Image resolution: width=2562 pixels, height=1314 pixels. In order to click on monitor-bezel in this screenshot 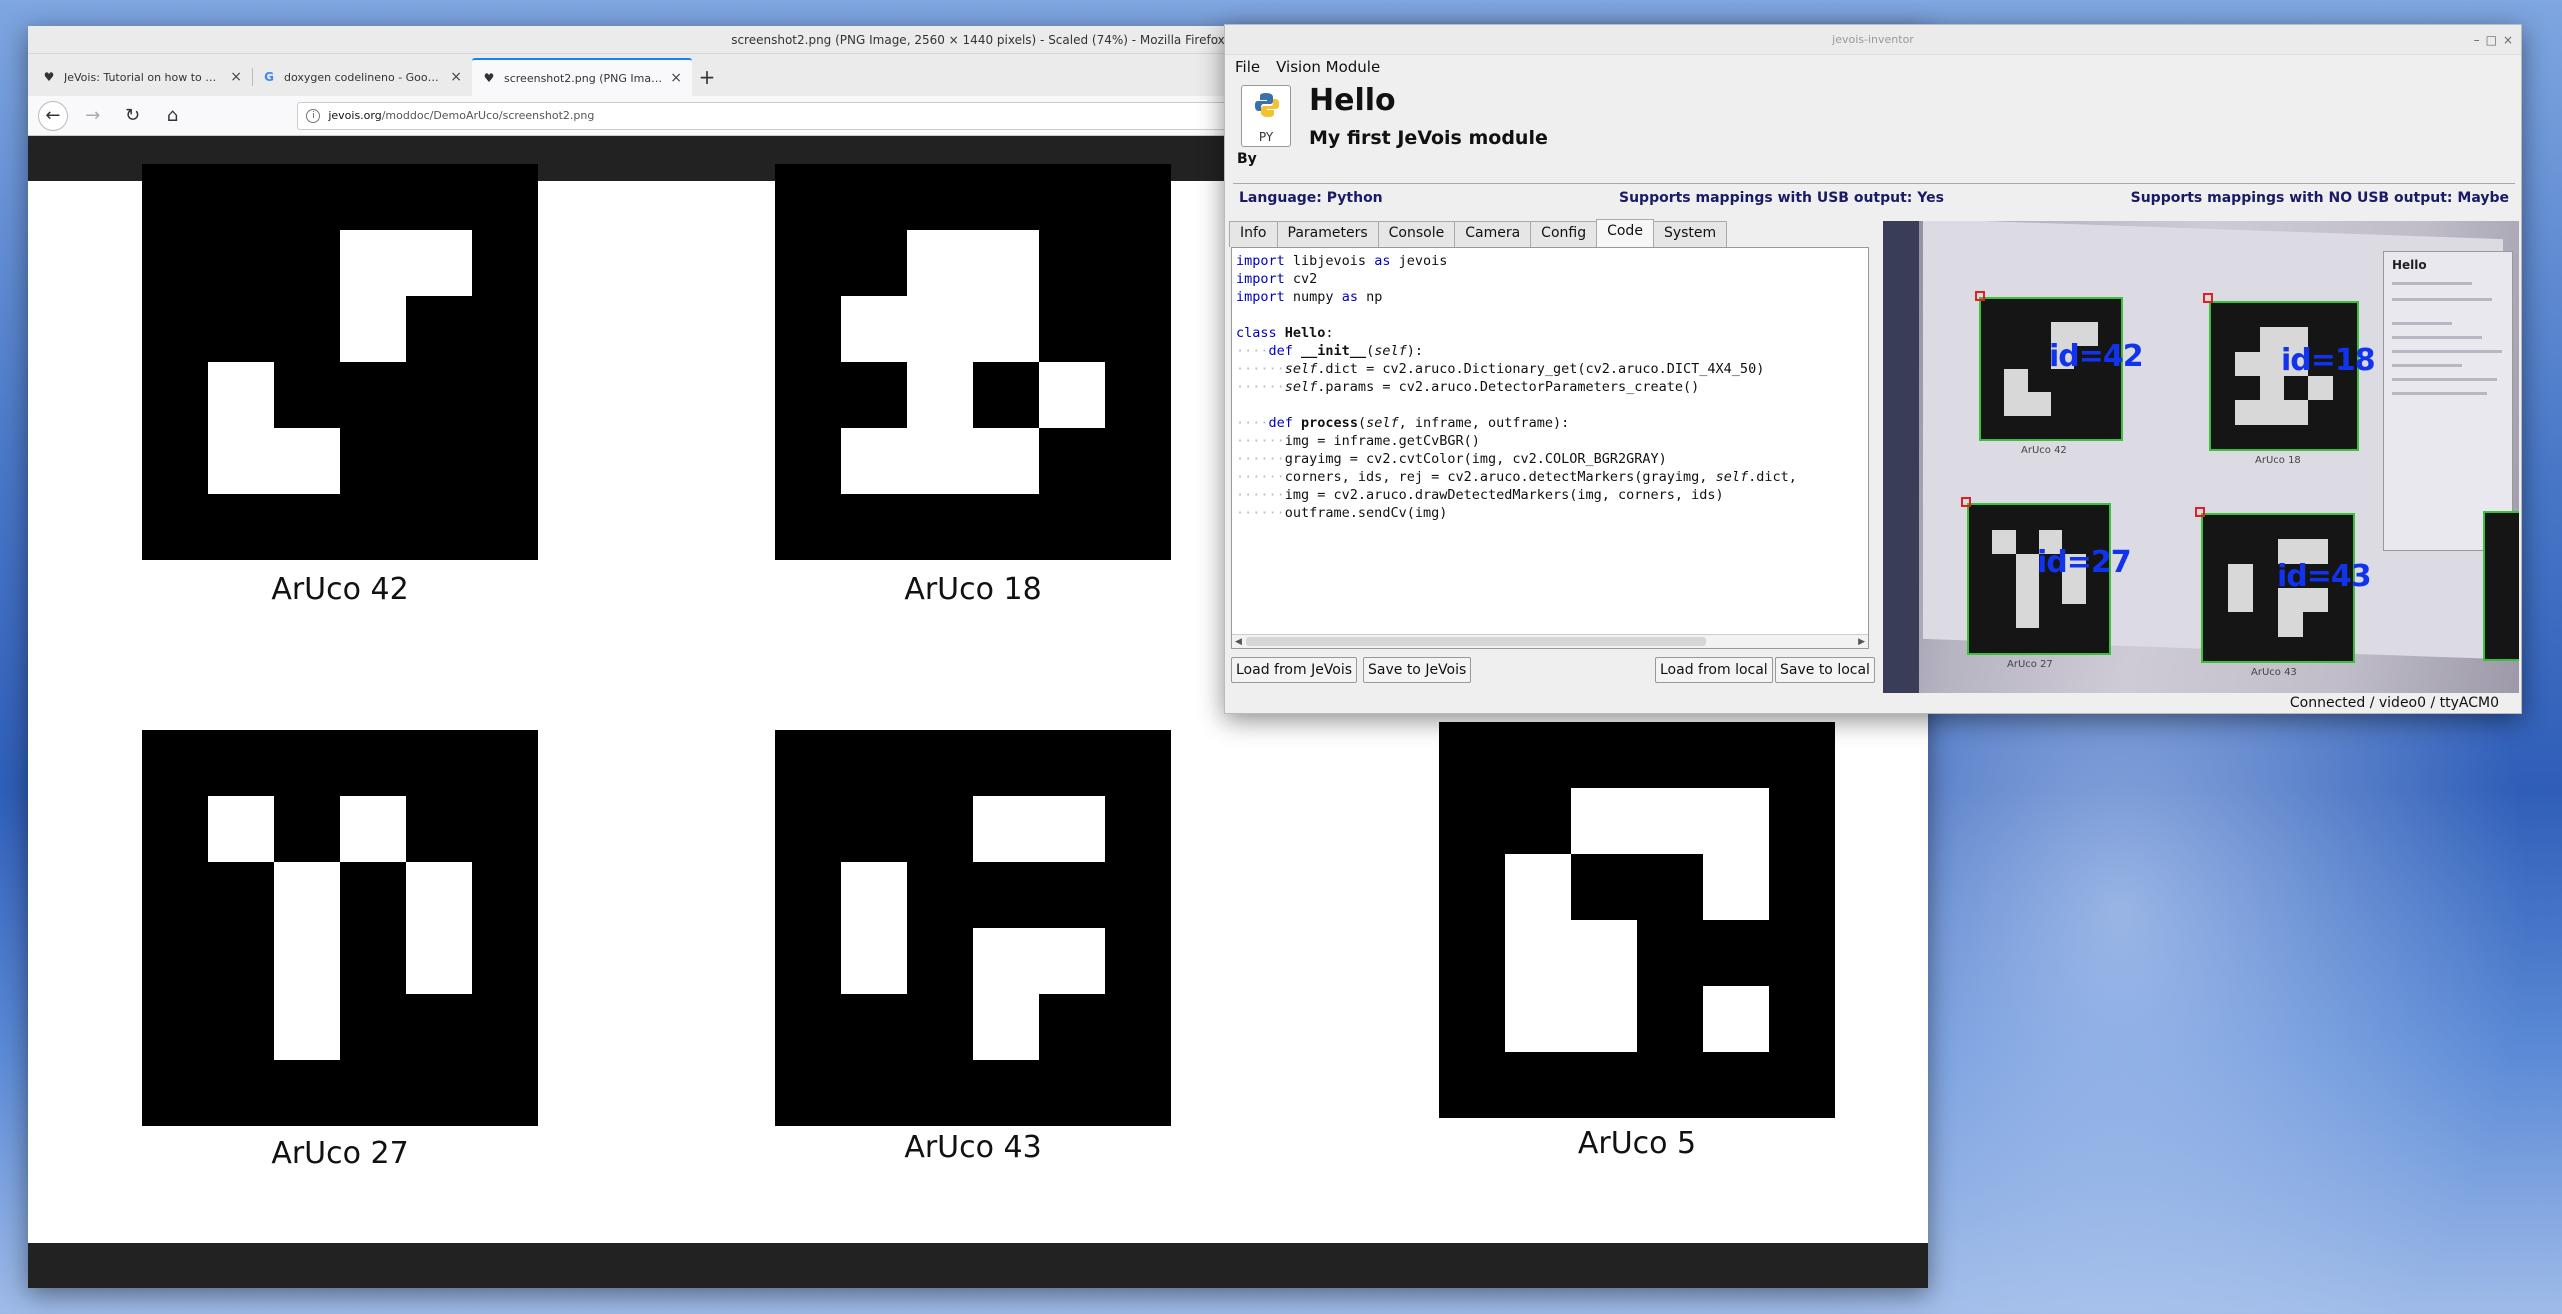, I will do `click(1901, 457)`.